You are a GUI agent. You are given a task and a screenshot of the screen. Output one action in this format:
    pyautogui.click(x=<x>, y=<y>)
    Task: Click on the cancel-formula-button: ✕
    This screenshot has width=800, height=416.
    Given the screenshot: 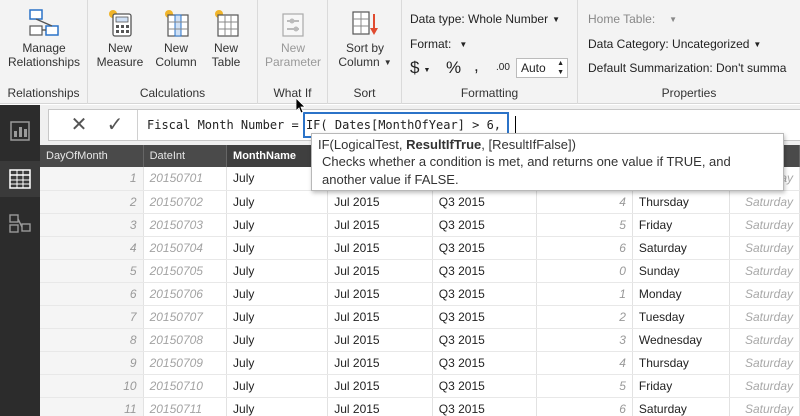 What is the action you would take?
    pyautogui.click(x=79, y=125)
    